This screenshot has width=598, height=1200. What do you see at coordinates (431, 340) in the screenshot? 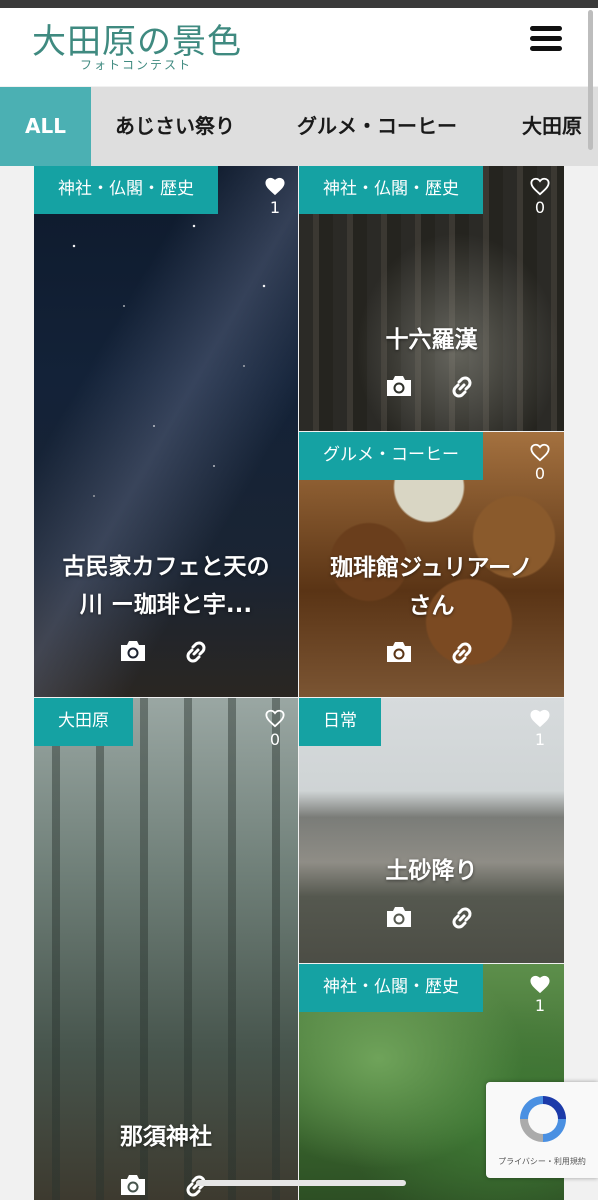
I see `photo-title: 十六羅漢` at bounding box center [431, 340].